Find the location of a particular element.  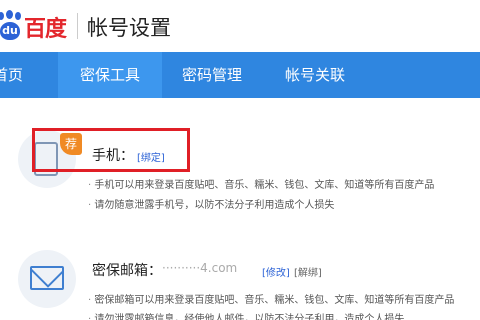

phone-label: 手机： is located at coordinates (113, 156).